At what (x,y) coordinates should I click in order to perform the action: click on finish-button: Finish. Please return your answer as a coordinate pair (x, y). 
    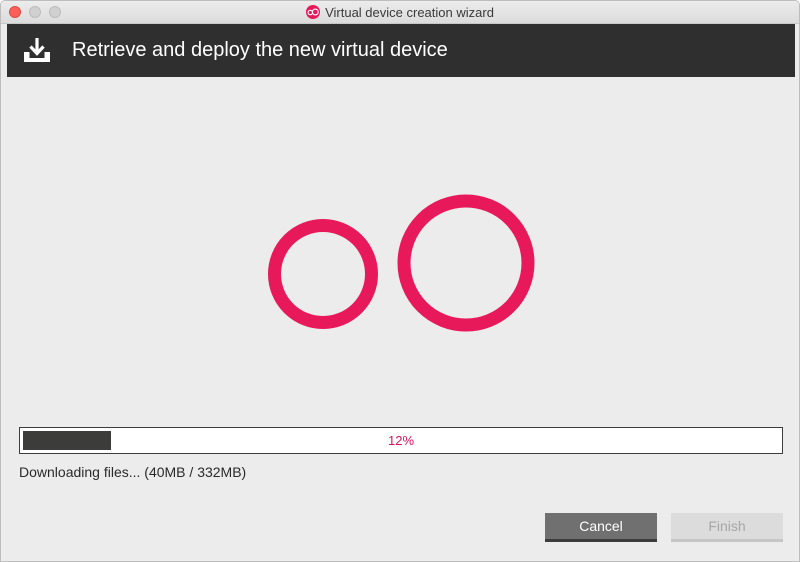
    Looking at the image, I should click on (727, 527).